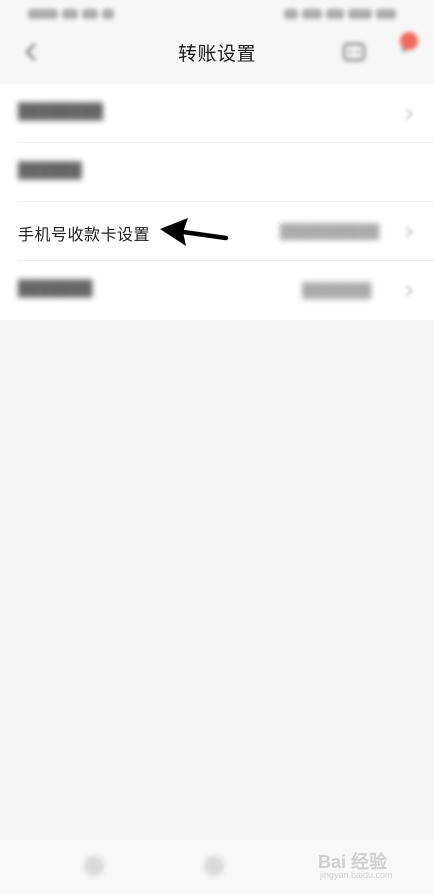  I want to click on settings-row-label: ████████, so click(61, 111).